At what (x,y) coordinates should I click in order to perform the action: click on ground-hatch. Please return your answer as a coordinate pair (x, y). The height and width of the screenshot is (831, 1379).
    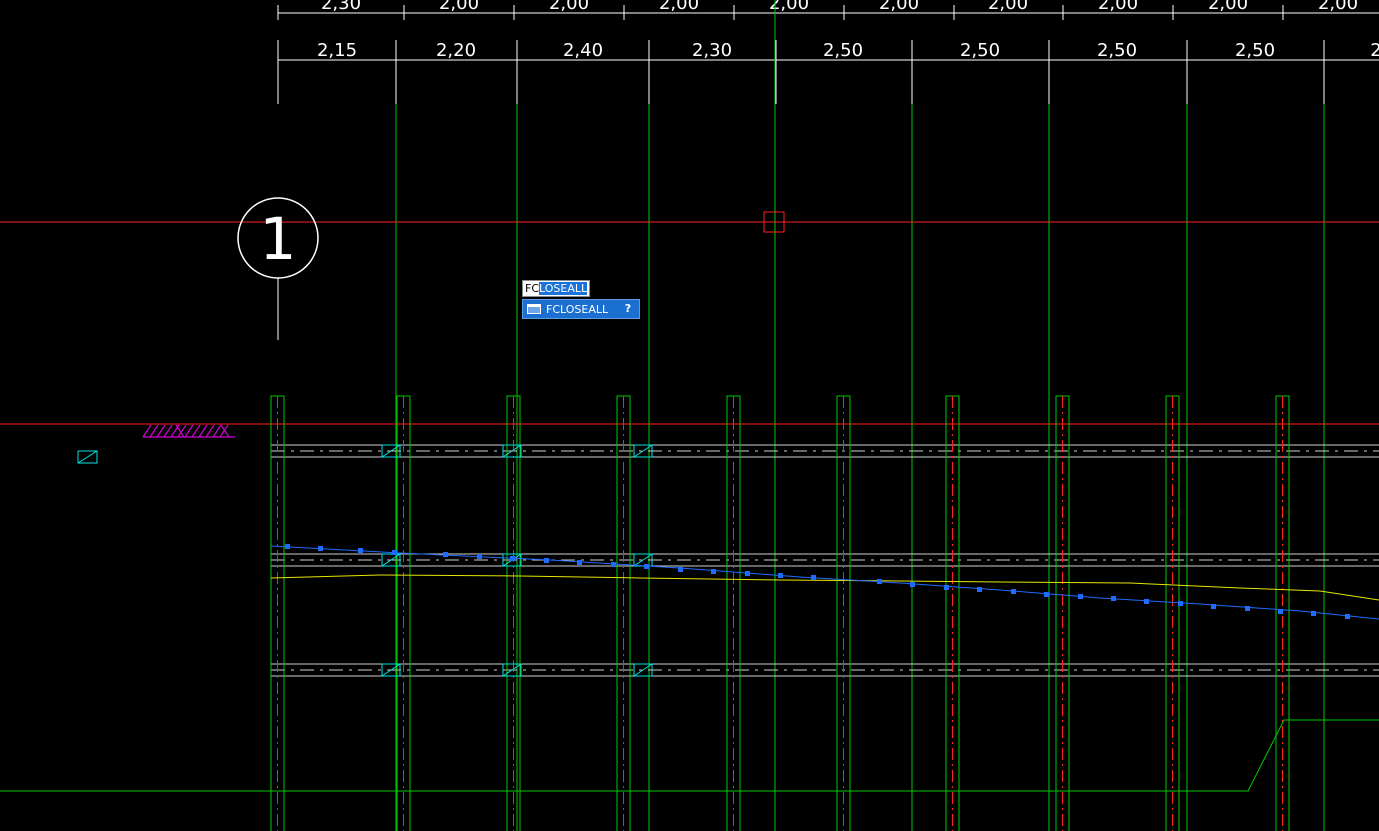
    Looking at the image, I should click on (188, 431).